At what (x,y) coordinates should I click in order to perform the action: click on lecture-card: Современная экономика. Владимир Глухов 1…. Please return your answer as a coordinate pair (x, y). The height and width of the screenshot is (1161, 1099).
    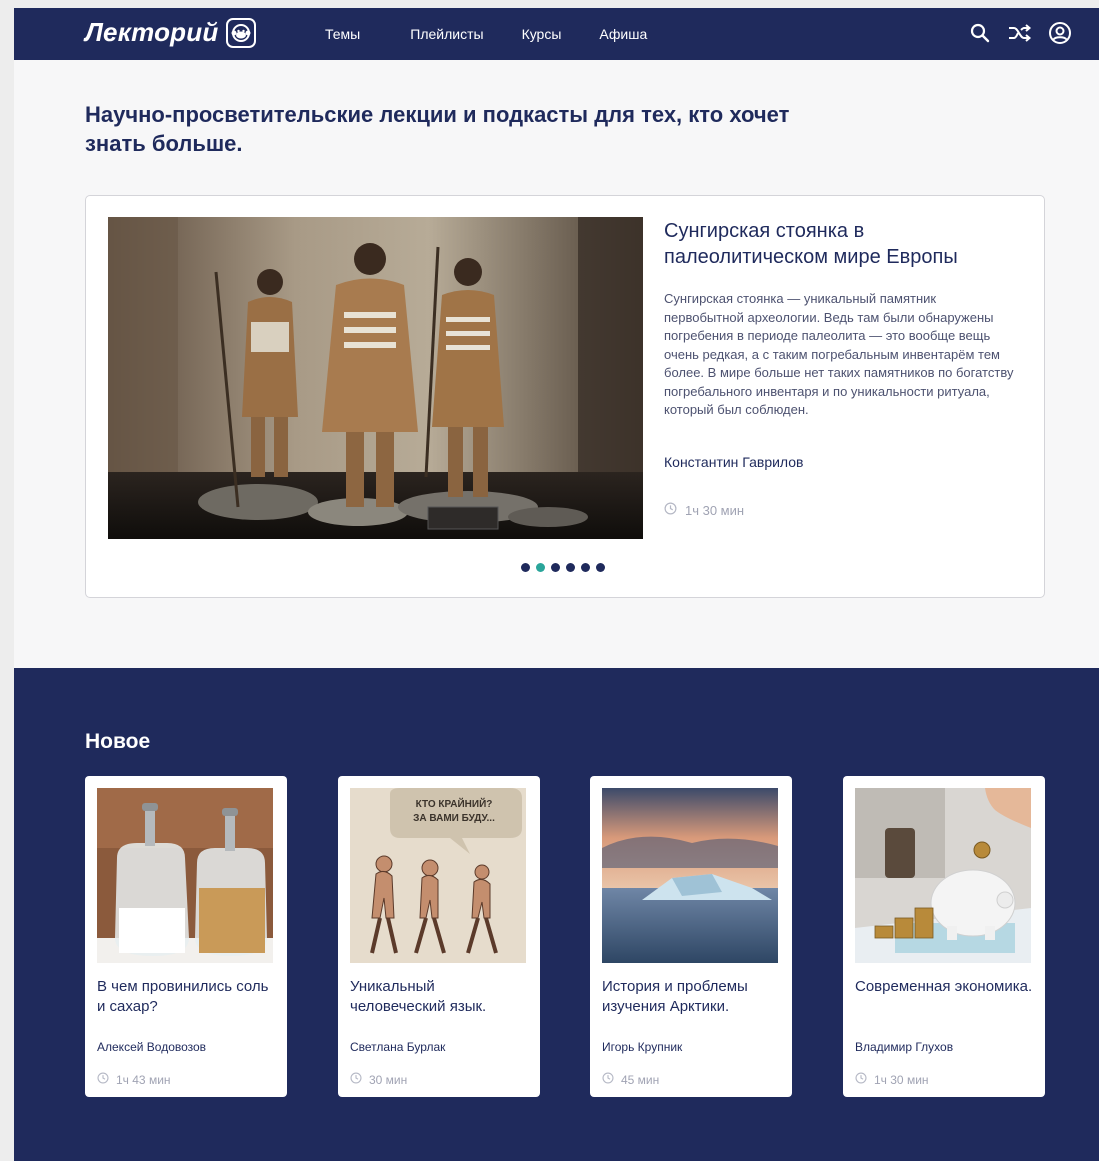
    Looking at the image, I should click on (944, 936).